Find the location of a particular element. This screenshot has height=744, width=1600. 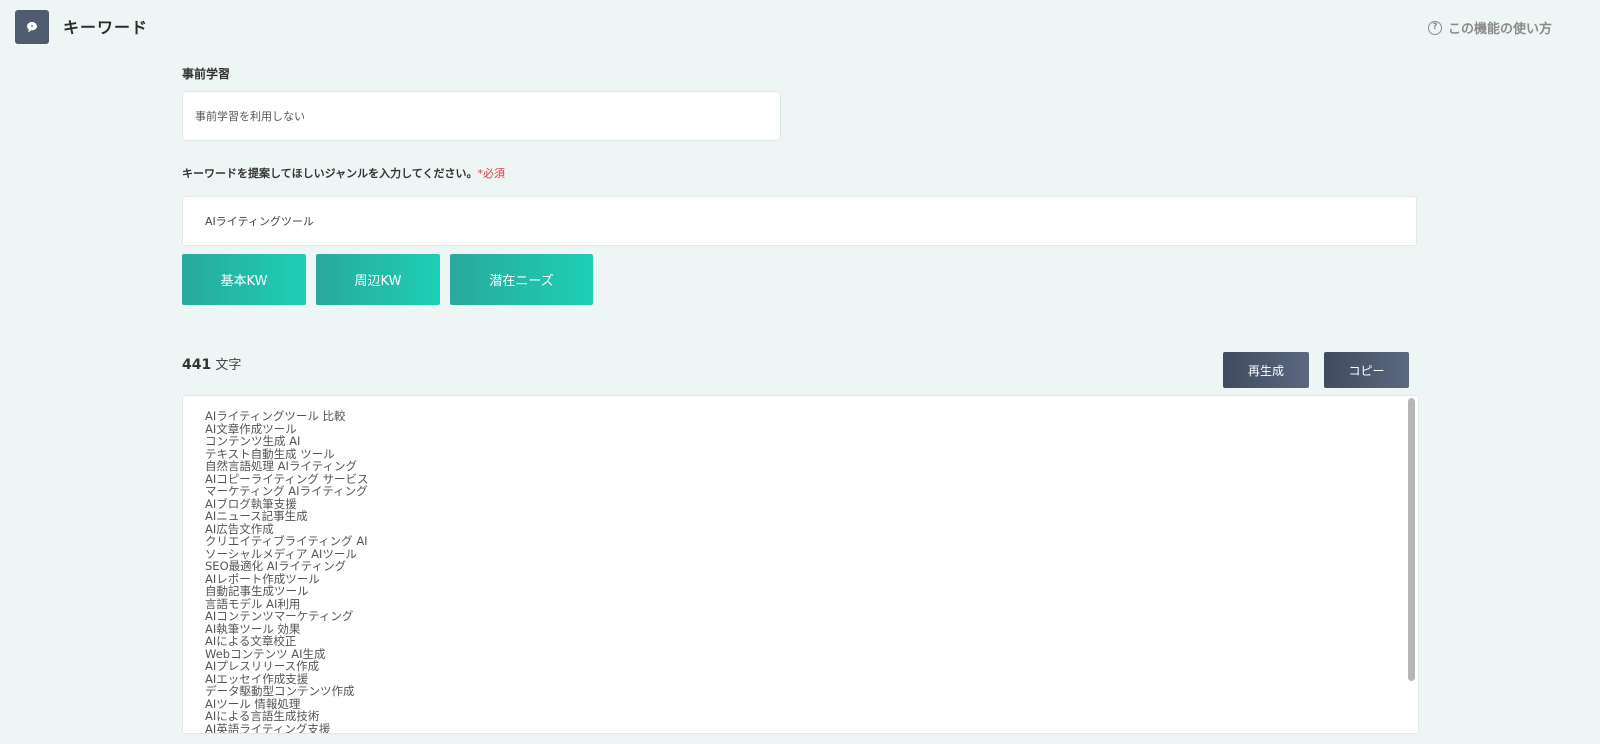

genre-label: キーワードを提案してほしいジャンルを入力してください。*必須 is located at coordinates (343, 173).